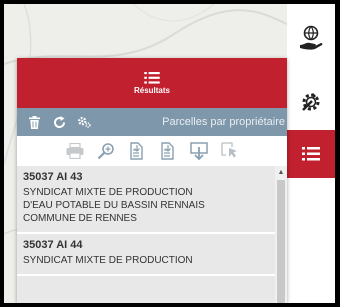  I want to click on panel-title: Résultats, so click(151, 90).